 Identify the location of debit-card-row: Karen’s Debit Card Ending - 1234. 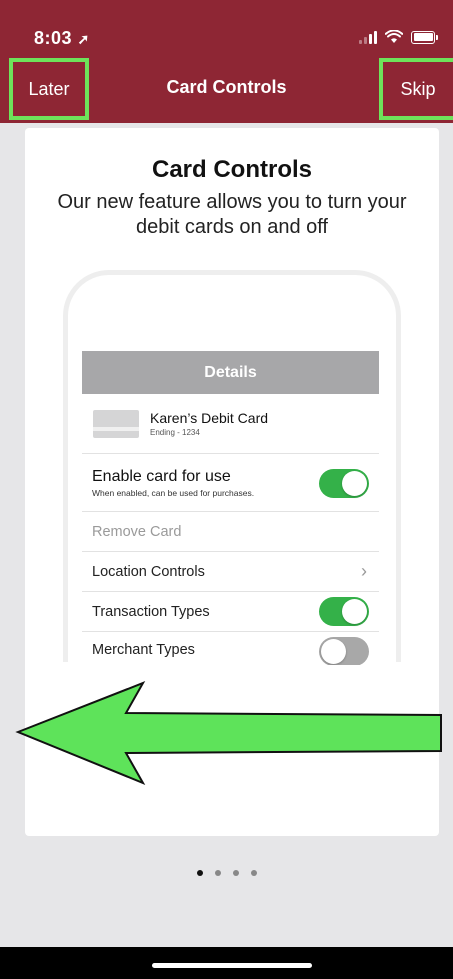
(230, 424).